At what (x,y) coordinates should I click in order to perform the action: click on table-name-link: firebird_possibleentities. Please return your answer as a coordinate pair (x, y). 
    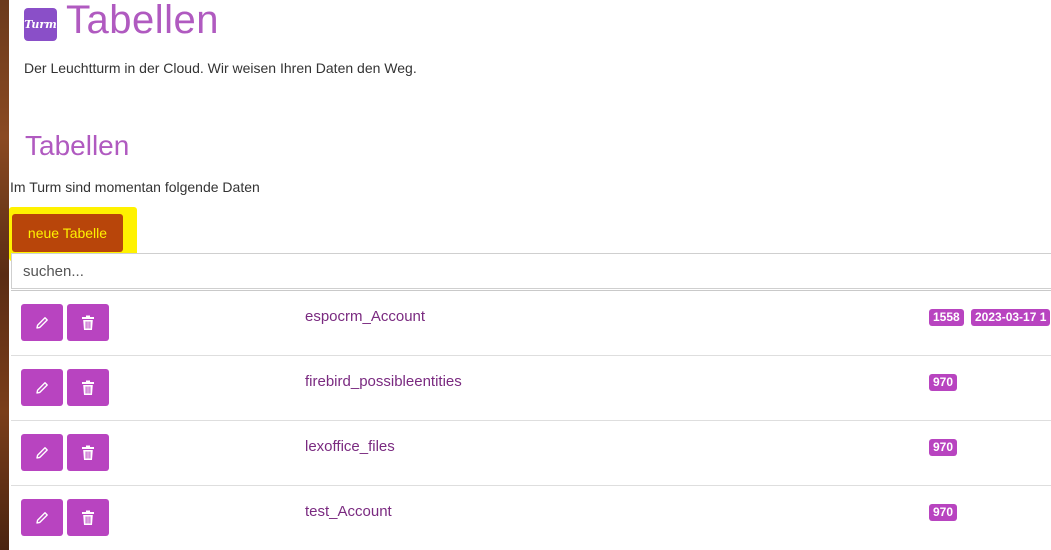
    Looking at the image, I should click on (383, 381).